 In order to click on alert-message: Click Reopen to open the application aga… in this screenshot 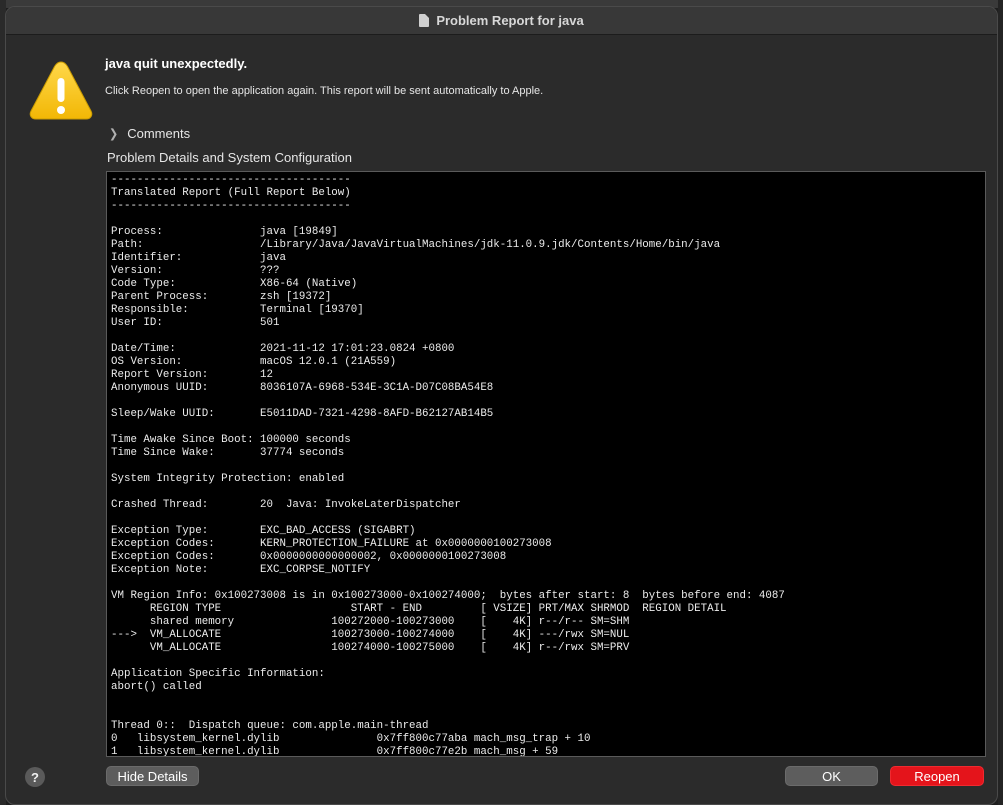, I will do `click(324, 91)`.